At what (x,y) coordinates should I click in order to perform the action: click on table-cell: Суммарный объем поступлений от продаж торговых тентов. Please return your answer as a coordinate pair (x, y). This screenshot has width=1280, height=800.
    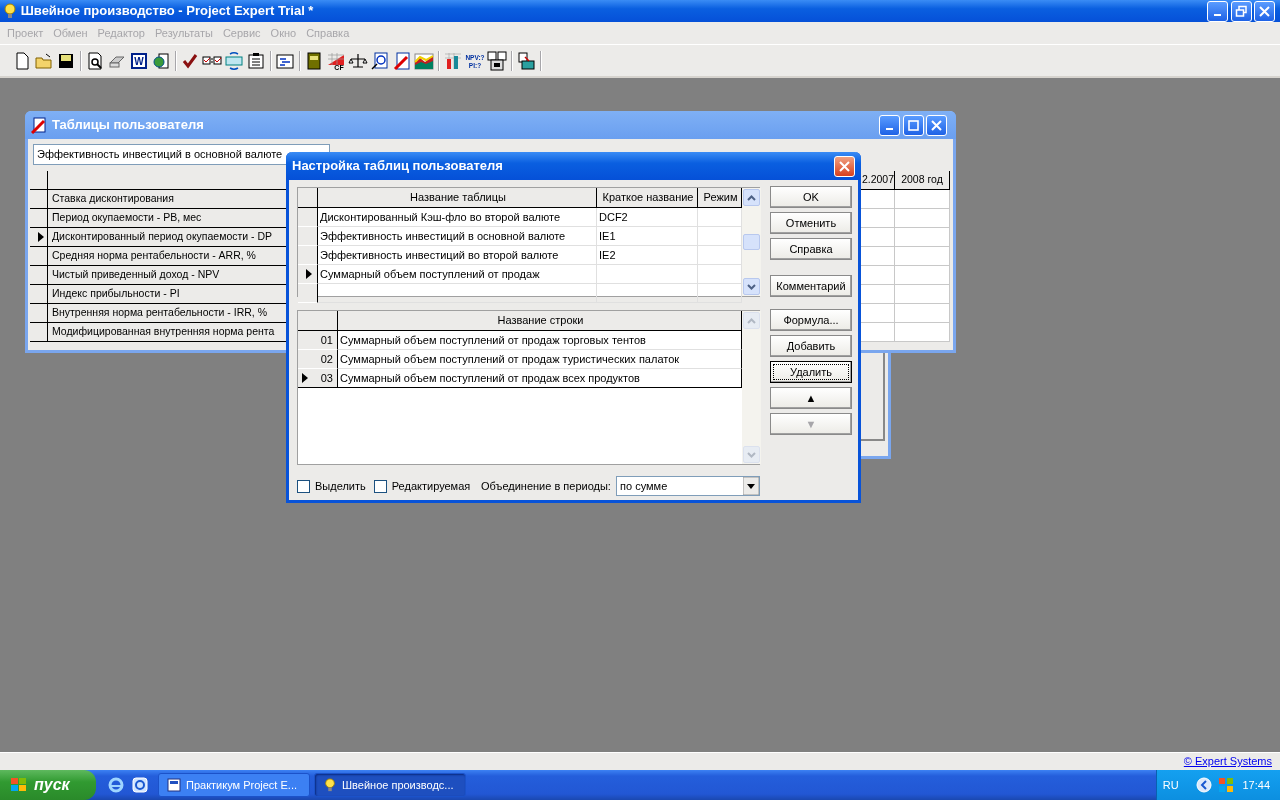
    Looking at the image, I should click on (540, 340).